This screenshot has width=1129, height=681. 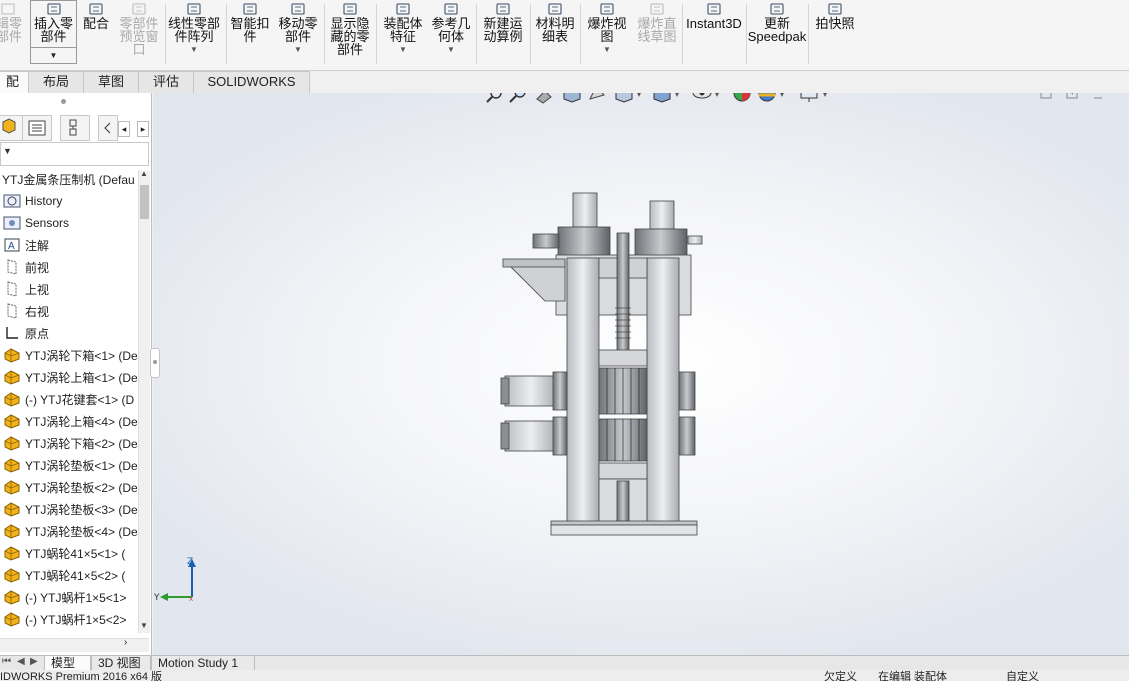 What do you see at coordinates (68, 223) in the screenshot?
I see `tree-item-sensors: Sensors` at bounding box center [68, 223].